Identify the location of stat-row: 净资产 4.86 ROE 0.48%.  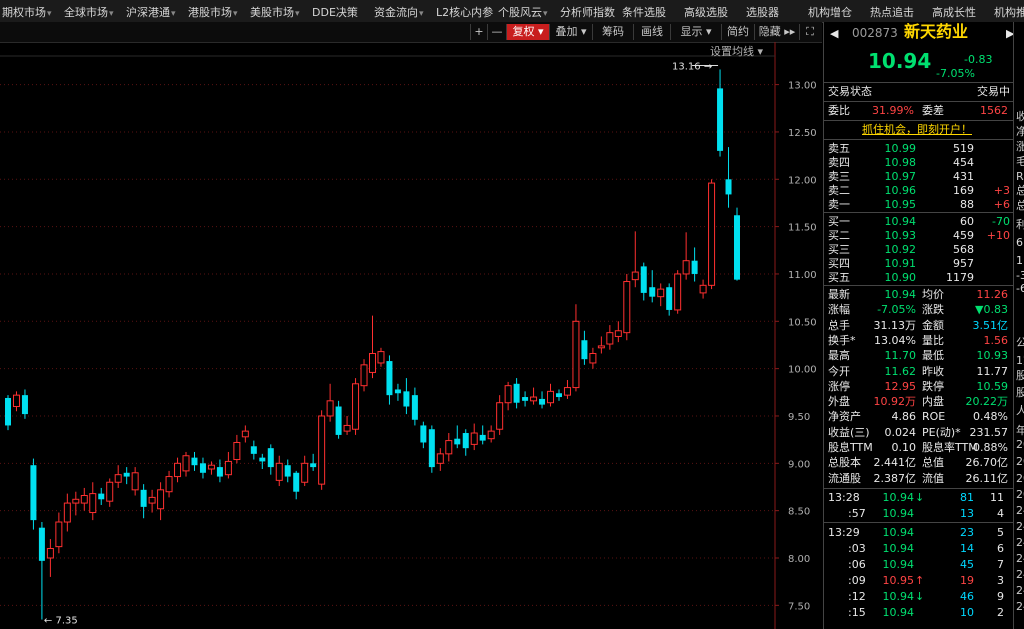
(919, 416).